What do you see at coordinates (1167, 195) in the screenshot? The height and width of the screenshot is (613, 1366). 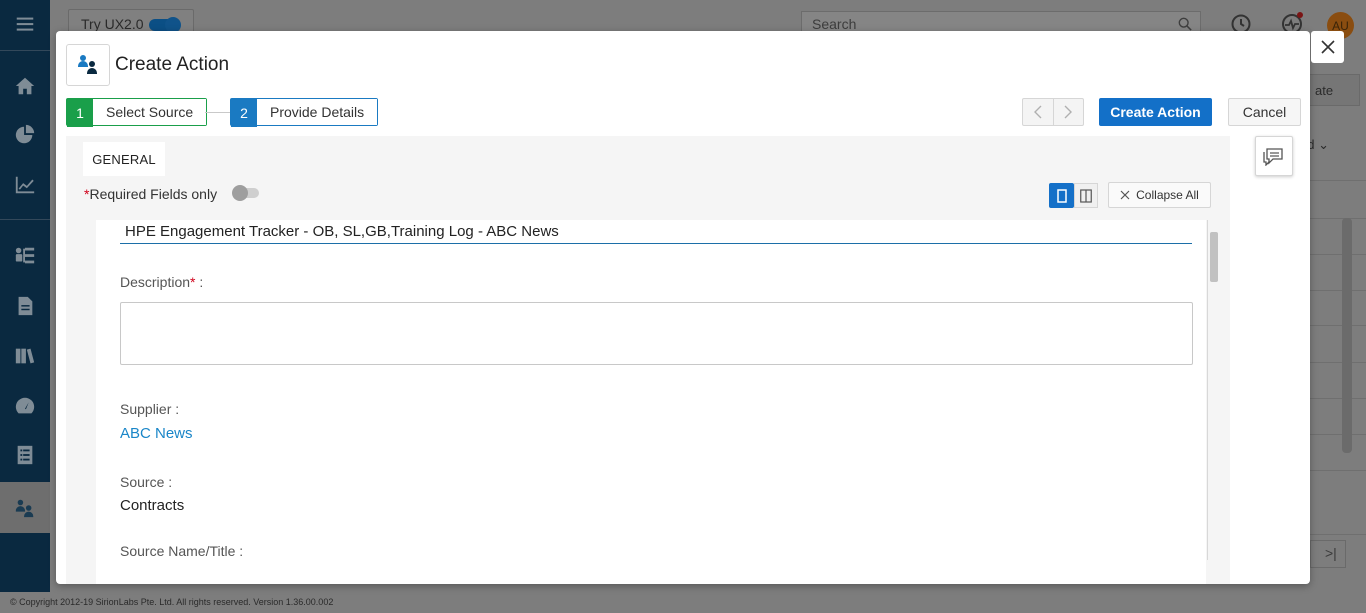 I see `collapse-all-label: Collapse All` at bounding box center [1167, 195].